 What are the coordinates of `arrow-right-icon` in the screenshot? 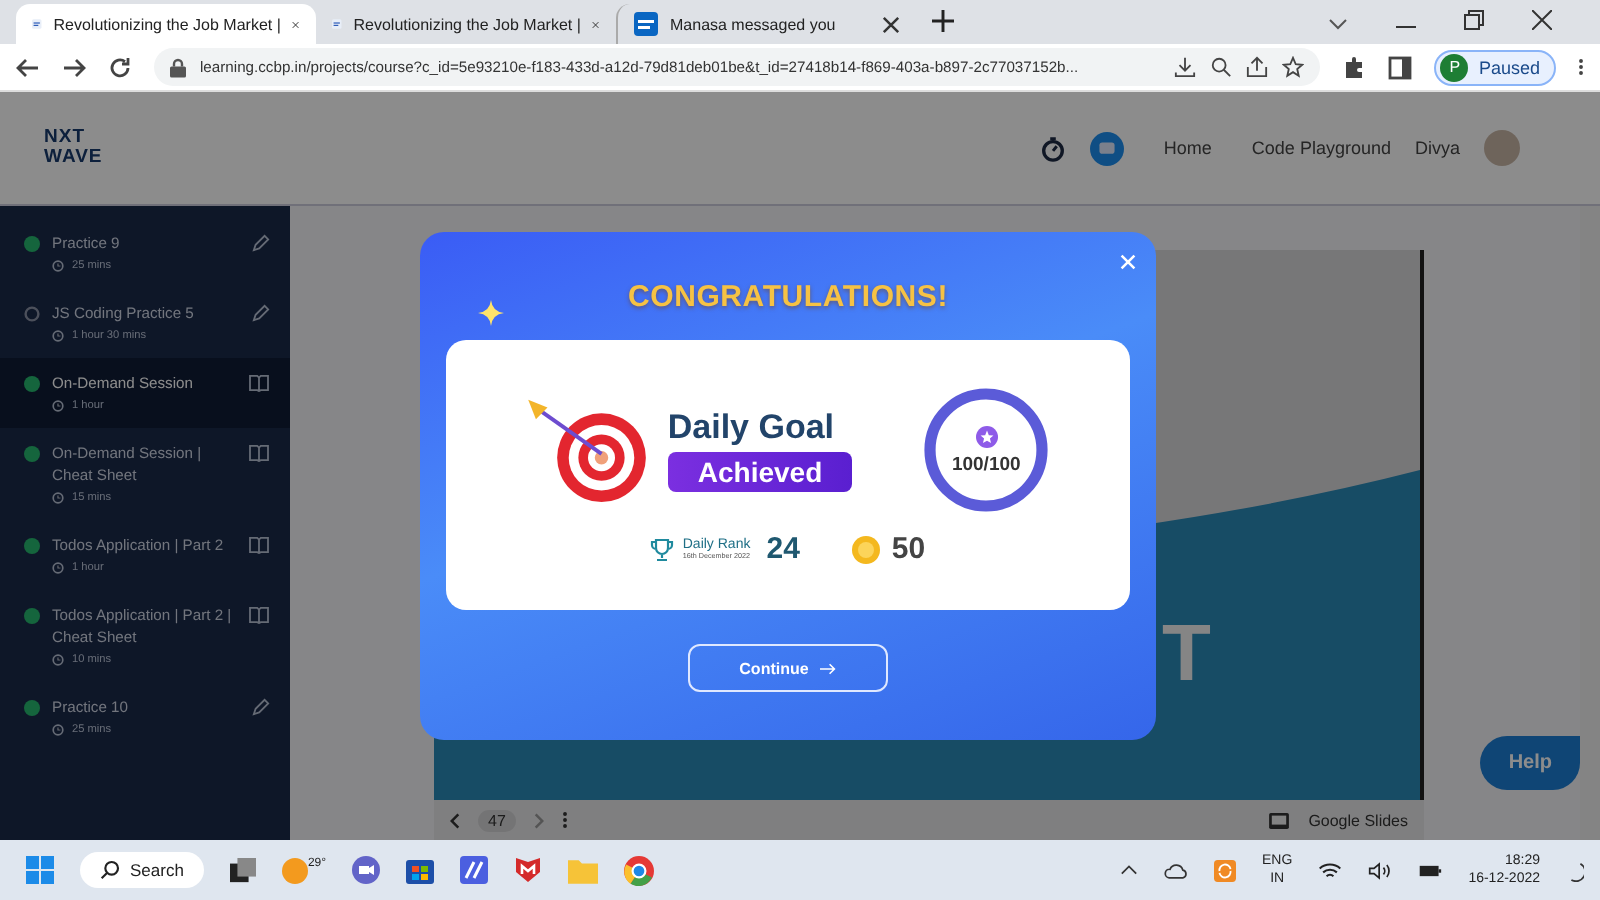 It's located at (828, 668).